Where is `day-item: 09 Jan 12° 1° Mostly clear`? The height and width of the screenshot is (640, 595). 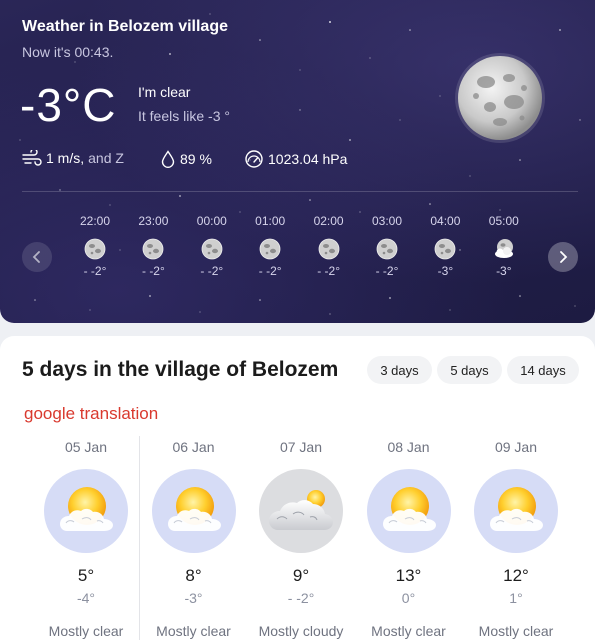 day-item: 09 Jan 12° 1° Mostly clear is located at coordinates (516, 538).